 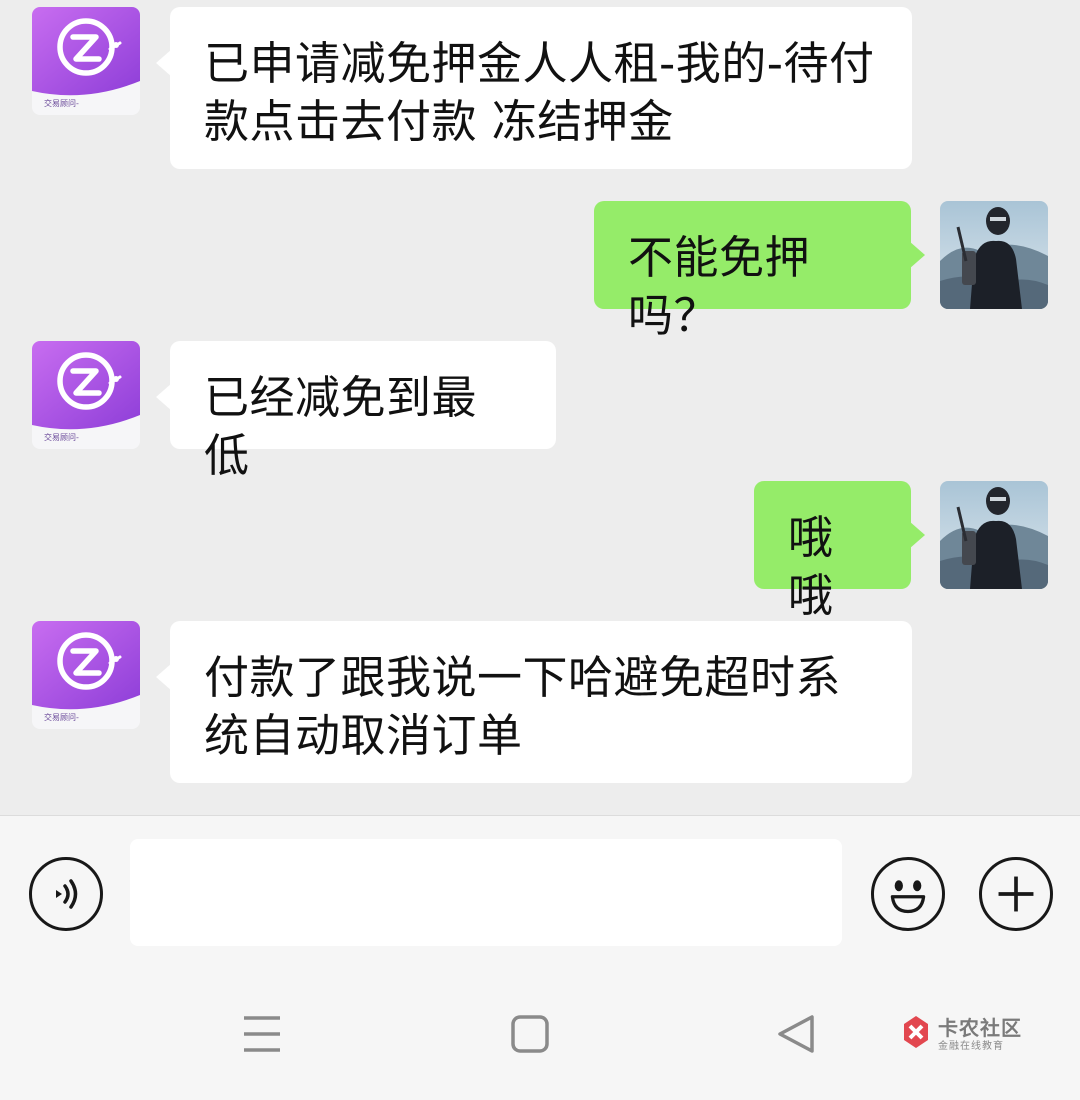 I want to click on menu-icon, so click(x=262, y=1034).